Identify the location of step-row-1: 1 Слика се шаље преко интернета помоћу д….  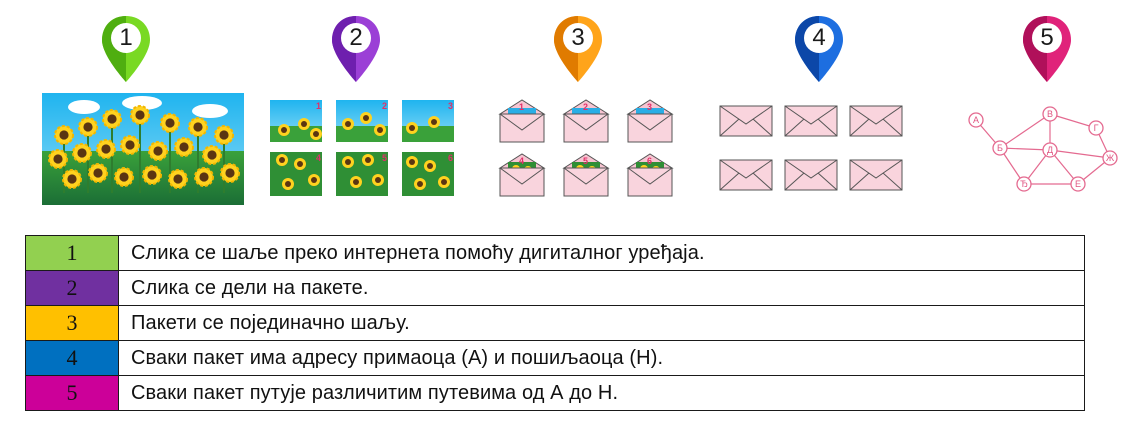
(555, 253).